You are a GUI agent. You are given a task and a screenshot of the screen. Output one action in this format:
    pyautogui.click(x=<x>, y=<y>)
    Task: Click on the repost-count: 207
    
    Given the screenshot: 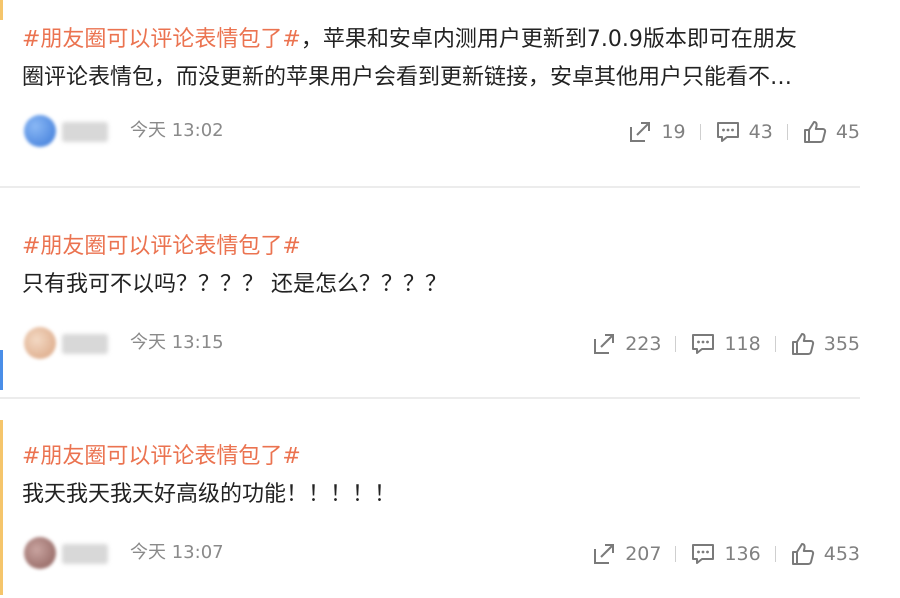 What is the action you would take?
    pyautogui.click(x=643, y=554)
    